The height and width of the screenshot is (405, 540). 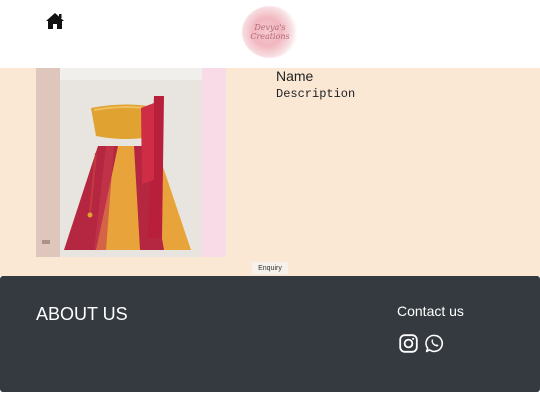 I want to click on brand-logo: Devya's Creations, so click(x=270, y=32).